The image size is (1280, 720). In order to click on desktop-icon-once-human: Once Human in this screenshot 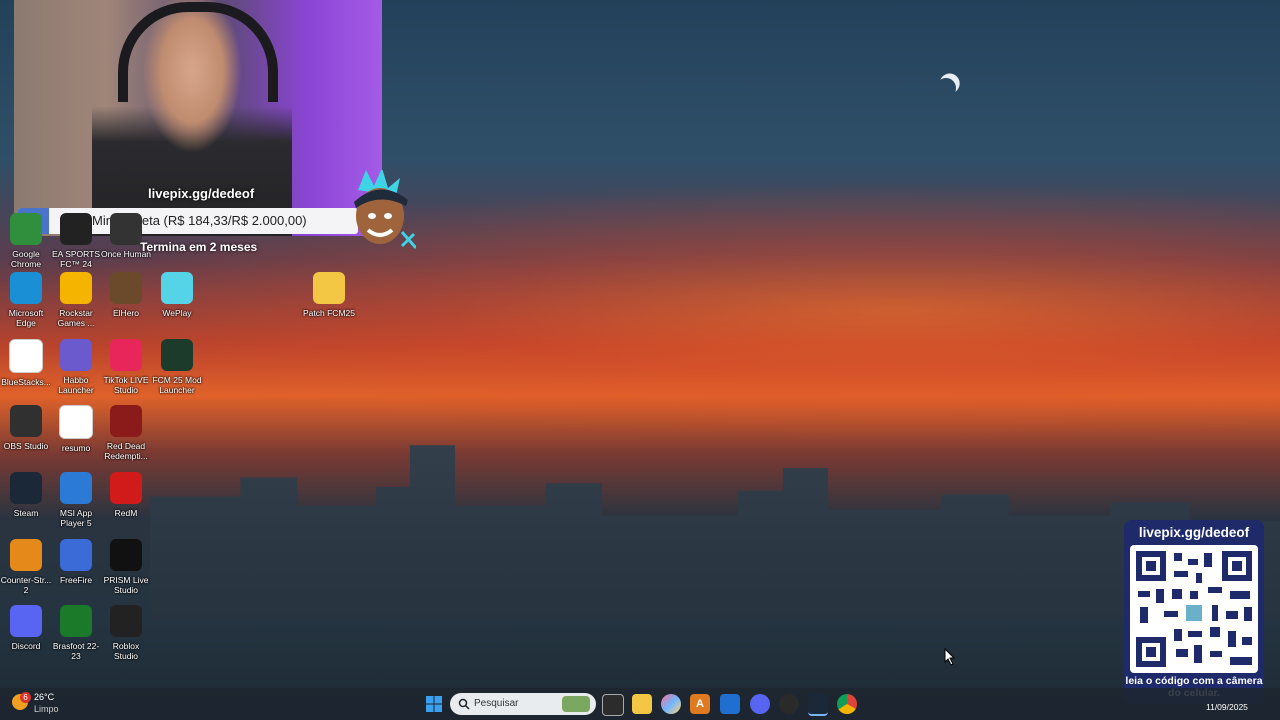, I will do `click(126, 236)`.